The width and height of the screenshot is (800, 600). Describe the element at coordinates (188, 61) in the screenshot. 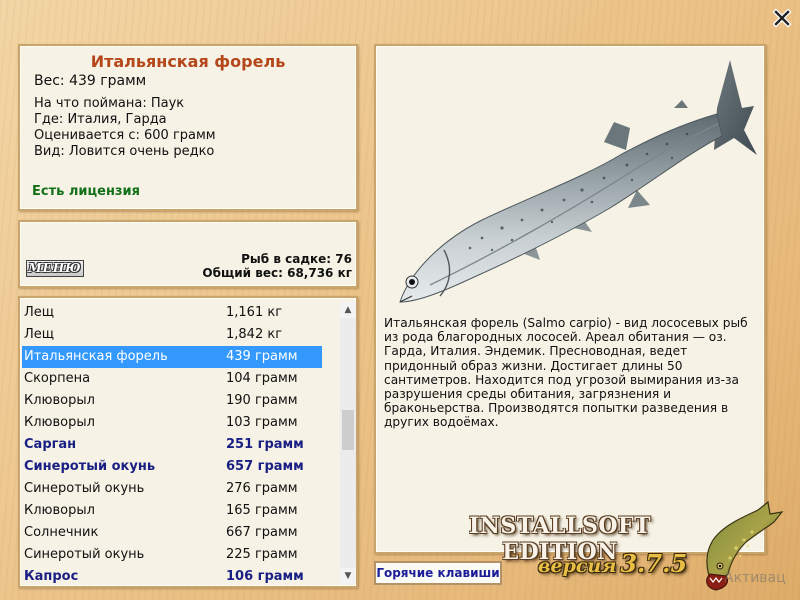

I see `fish-title: Итальянская форель` at that location.